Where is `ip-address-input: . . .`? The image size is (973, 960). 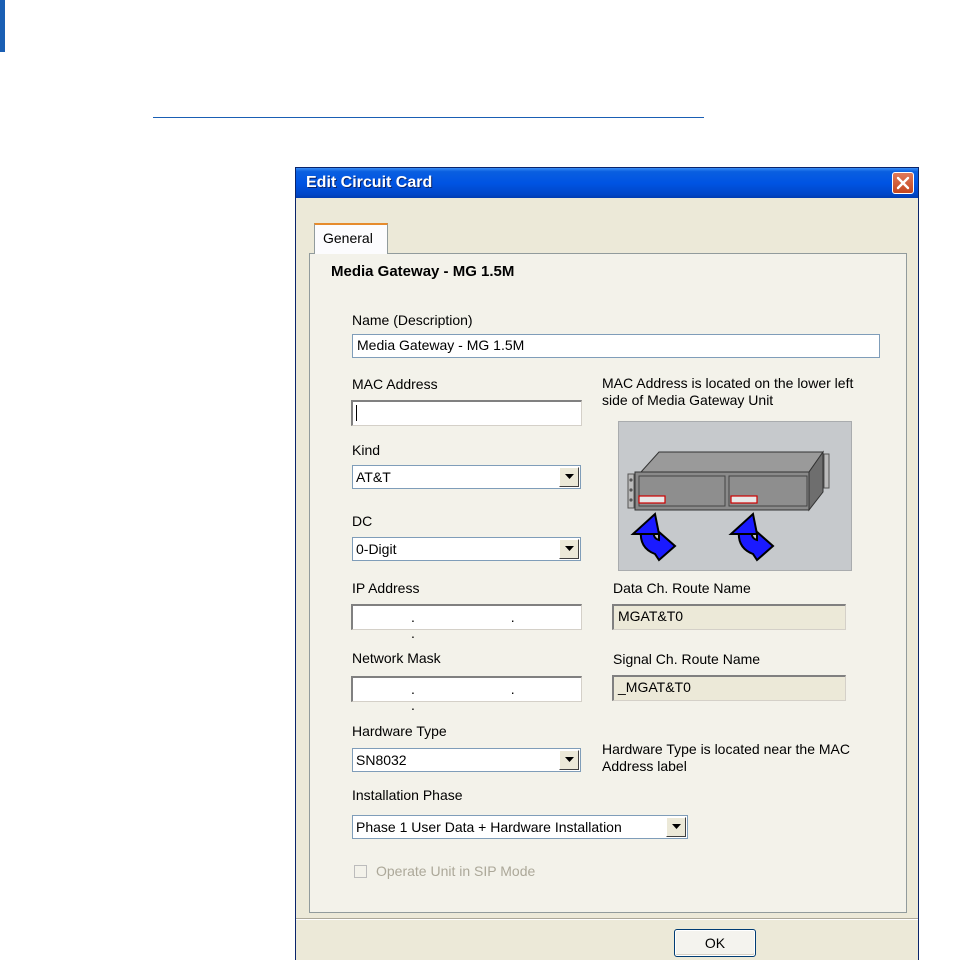 ip-address-input: . . . is located at coordinates (466, 622).